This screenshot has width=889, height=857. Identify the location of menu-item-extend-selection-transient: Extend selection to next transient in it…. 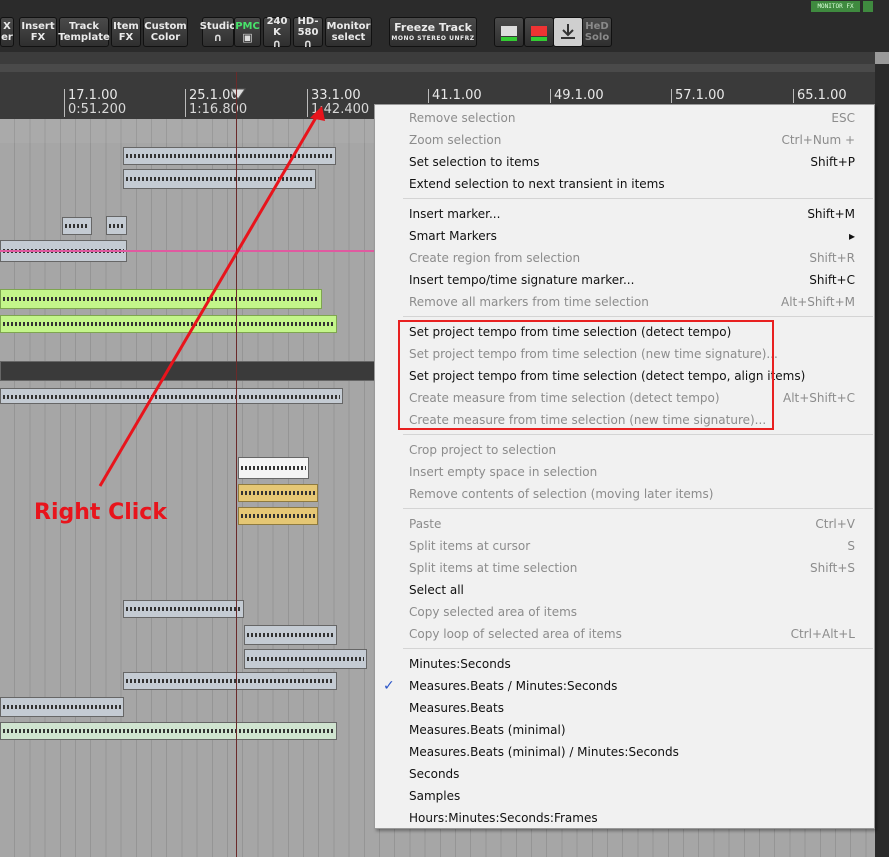
(624, 184).